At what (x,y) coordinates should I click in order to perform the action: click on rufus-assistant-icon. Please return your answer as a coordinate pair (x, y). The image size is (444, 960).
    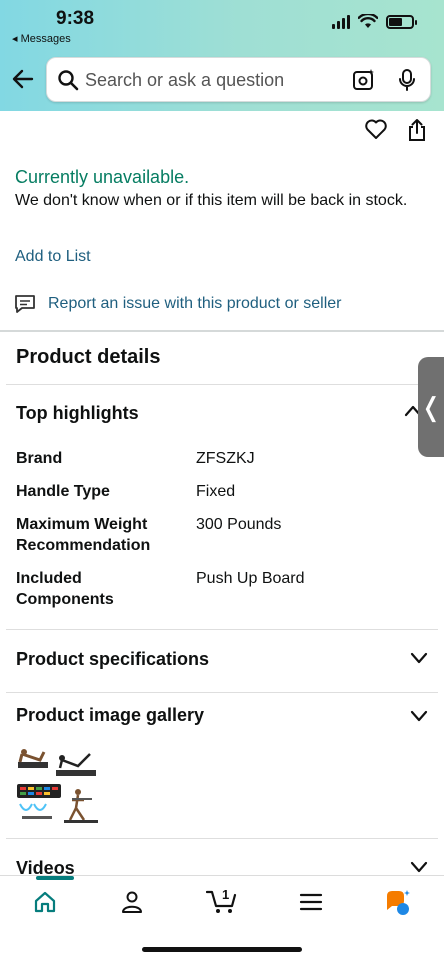
    Looking at the image, I should click on (398, 903).